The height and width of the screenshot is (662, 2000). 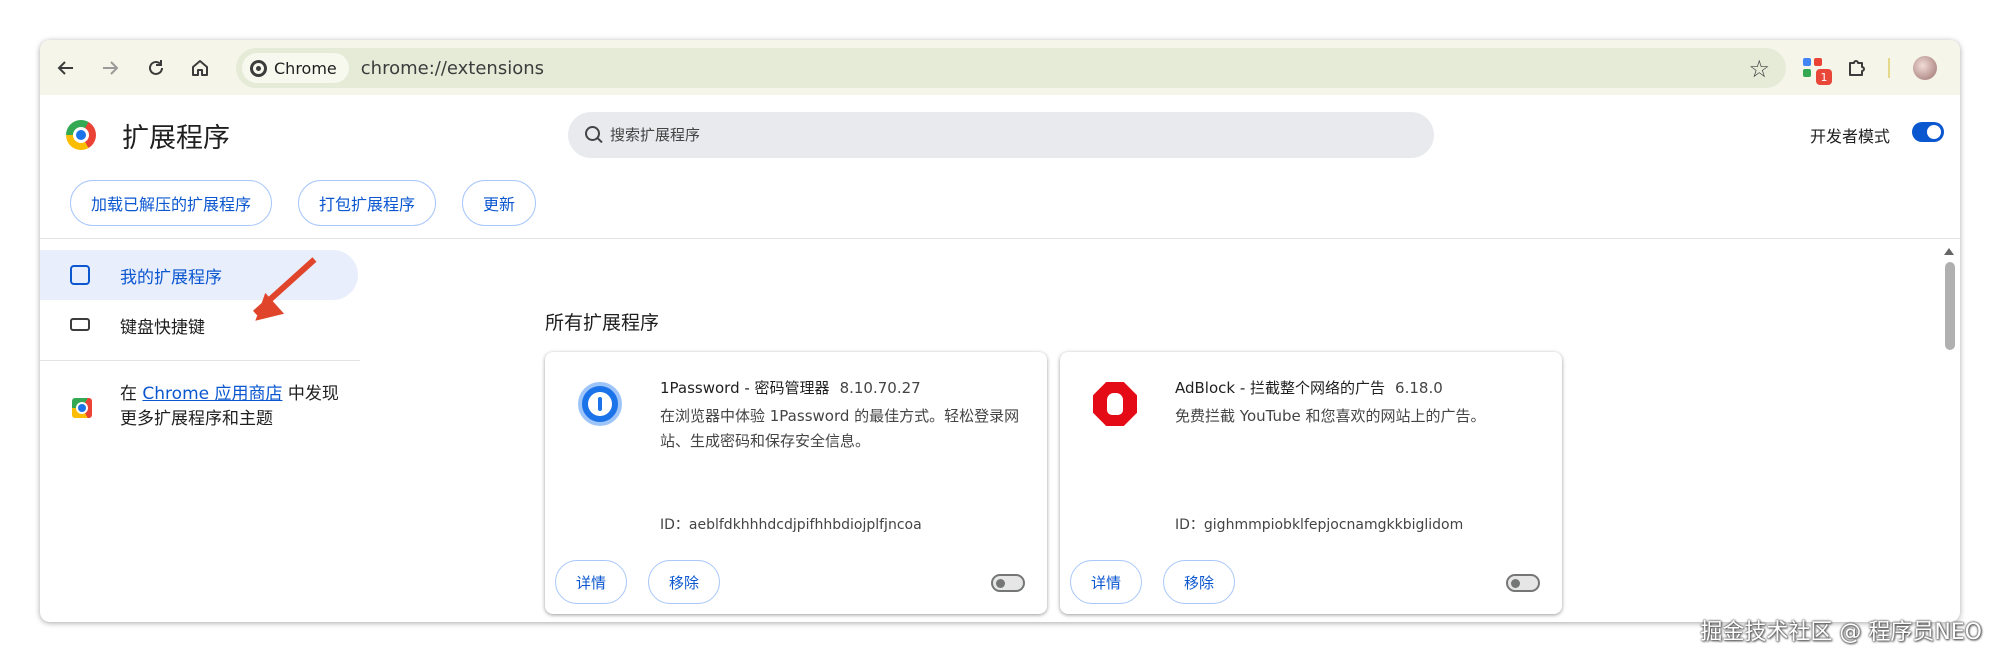 What do you see at coordinates (230, 407) in the screenshot?
I see `web-store-promo: 在 Chrome 应用商店 中发现更多扩展程序和主题` at bounding box center [230, 407].